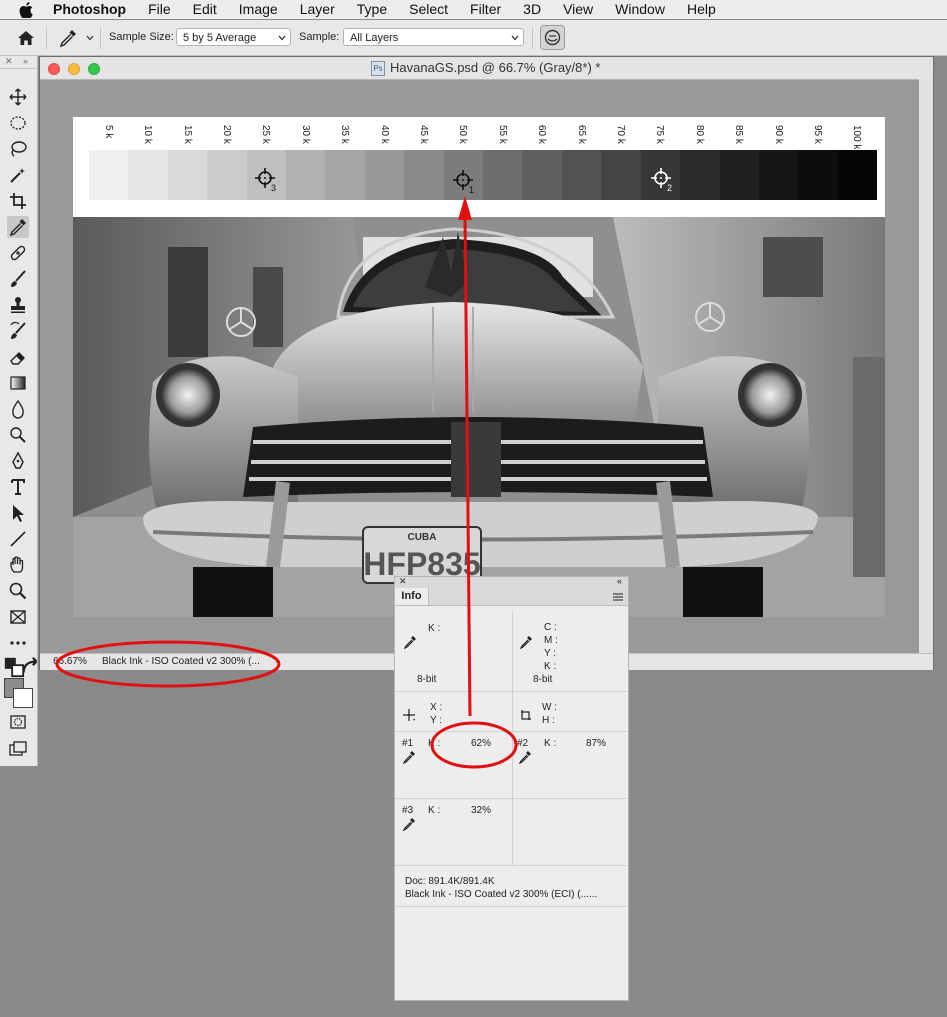 Image resolution: width=947 pixels, height=1017 pixels. What do you see at coordinates (18, 331) in the screenshot?
I see `history-brush-tool-icon` at bounding box center [18, 331].